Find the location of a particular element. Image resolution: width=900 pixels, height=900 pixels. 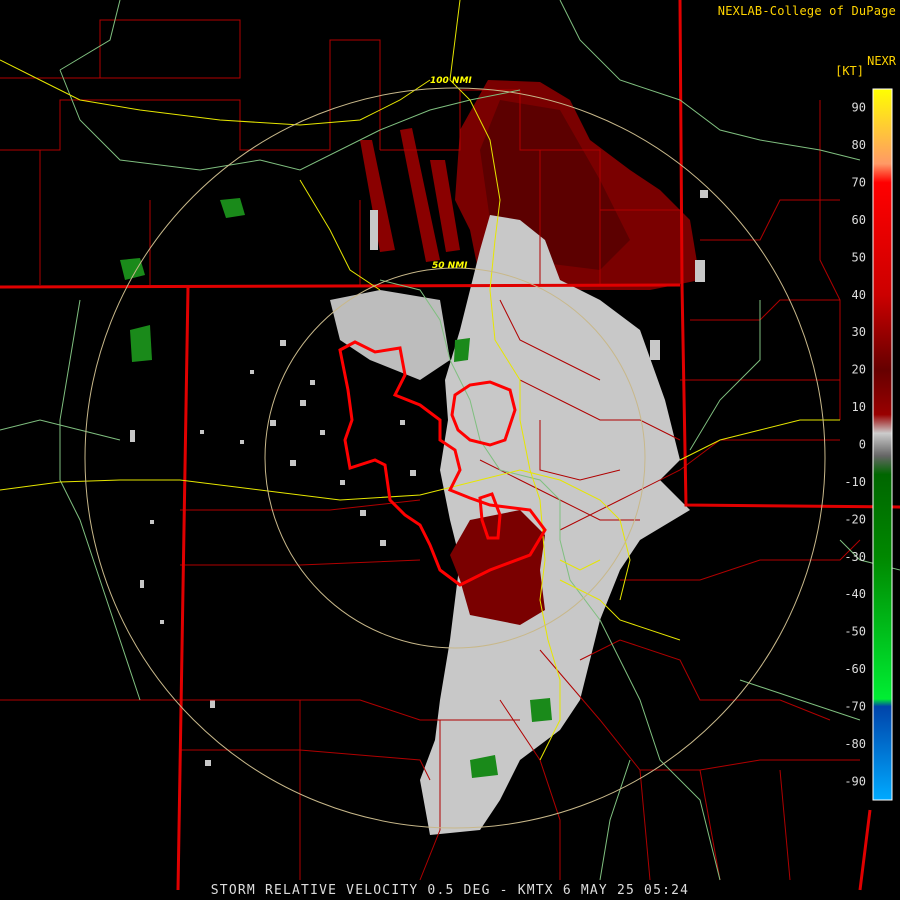

range-label-50: 50 NMI is located at coordinates (450, 266).